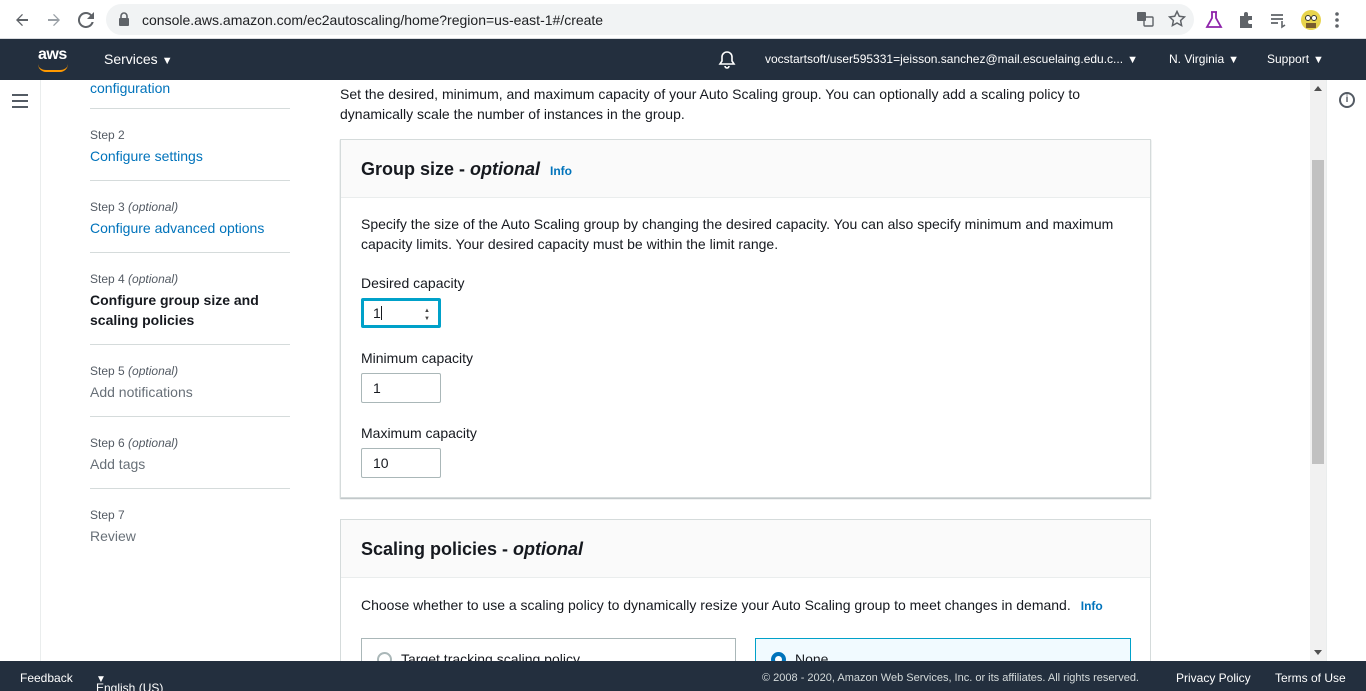 The image size is (1366, 691). I want to click on step-title: Configure advanced options, so click(190, 228).